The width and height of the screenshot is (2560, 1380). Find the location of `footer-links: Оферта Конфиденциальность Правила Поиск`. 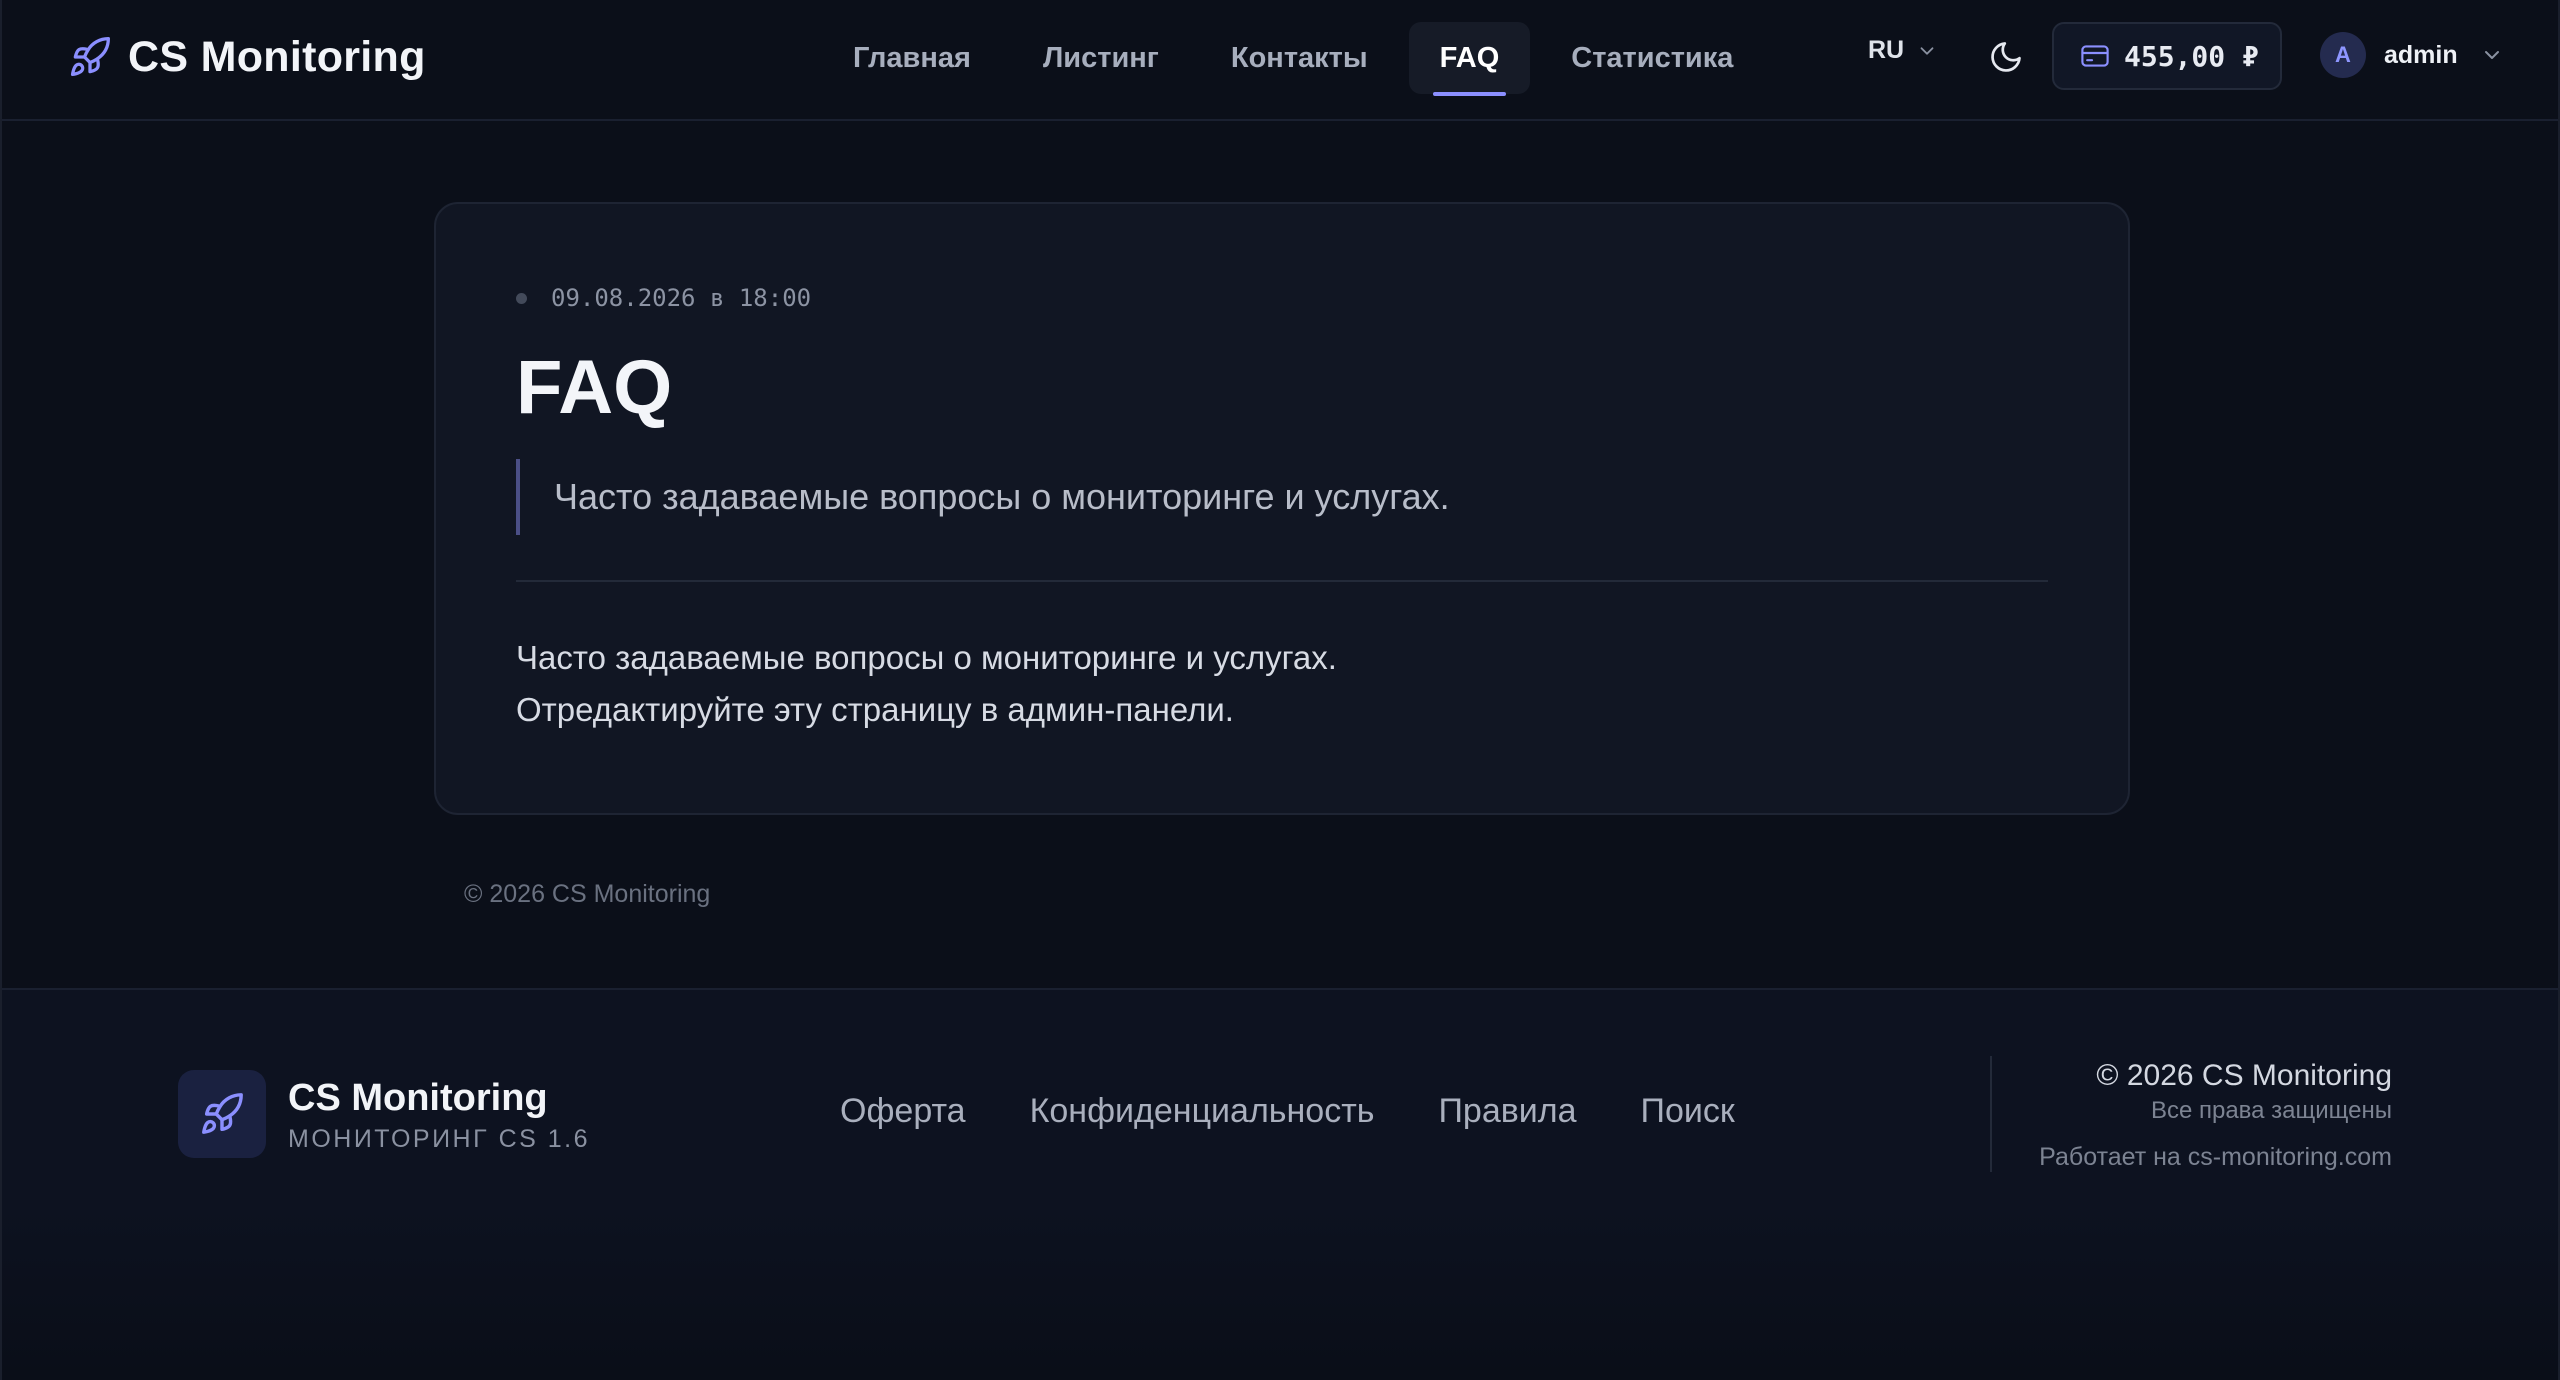

footer-links: Оферта Конфиденциальность Правила Поиск is located at coordinates (1319, 1111).